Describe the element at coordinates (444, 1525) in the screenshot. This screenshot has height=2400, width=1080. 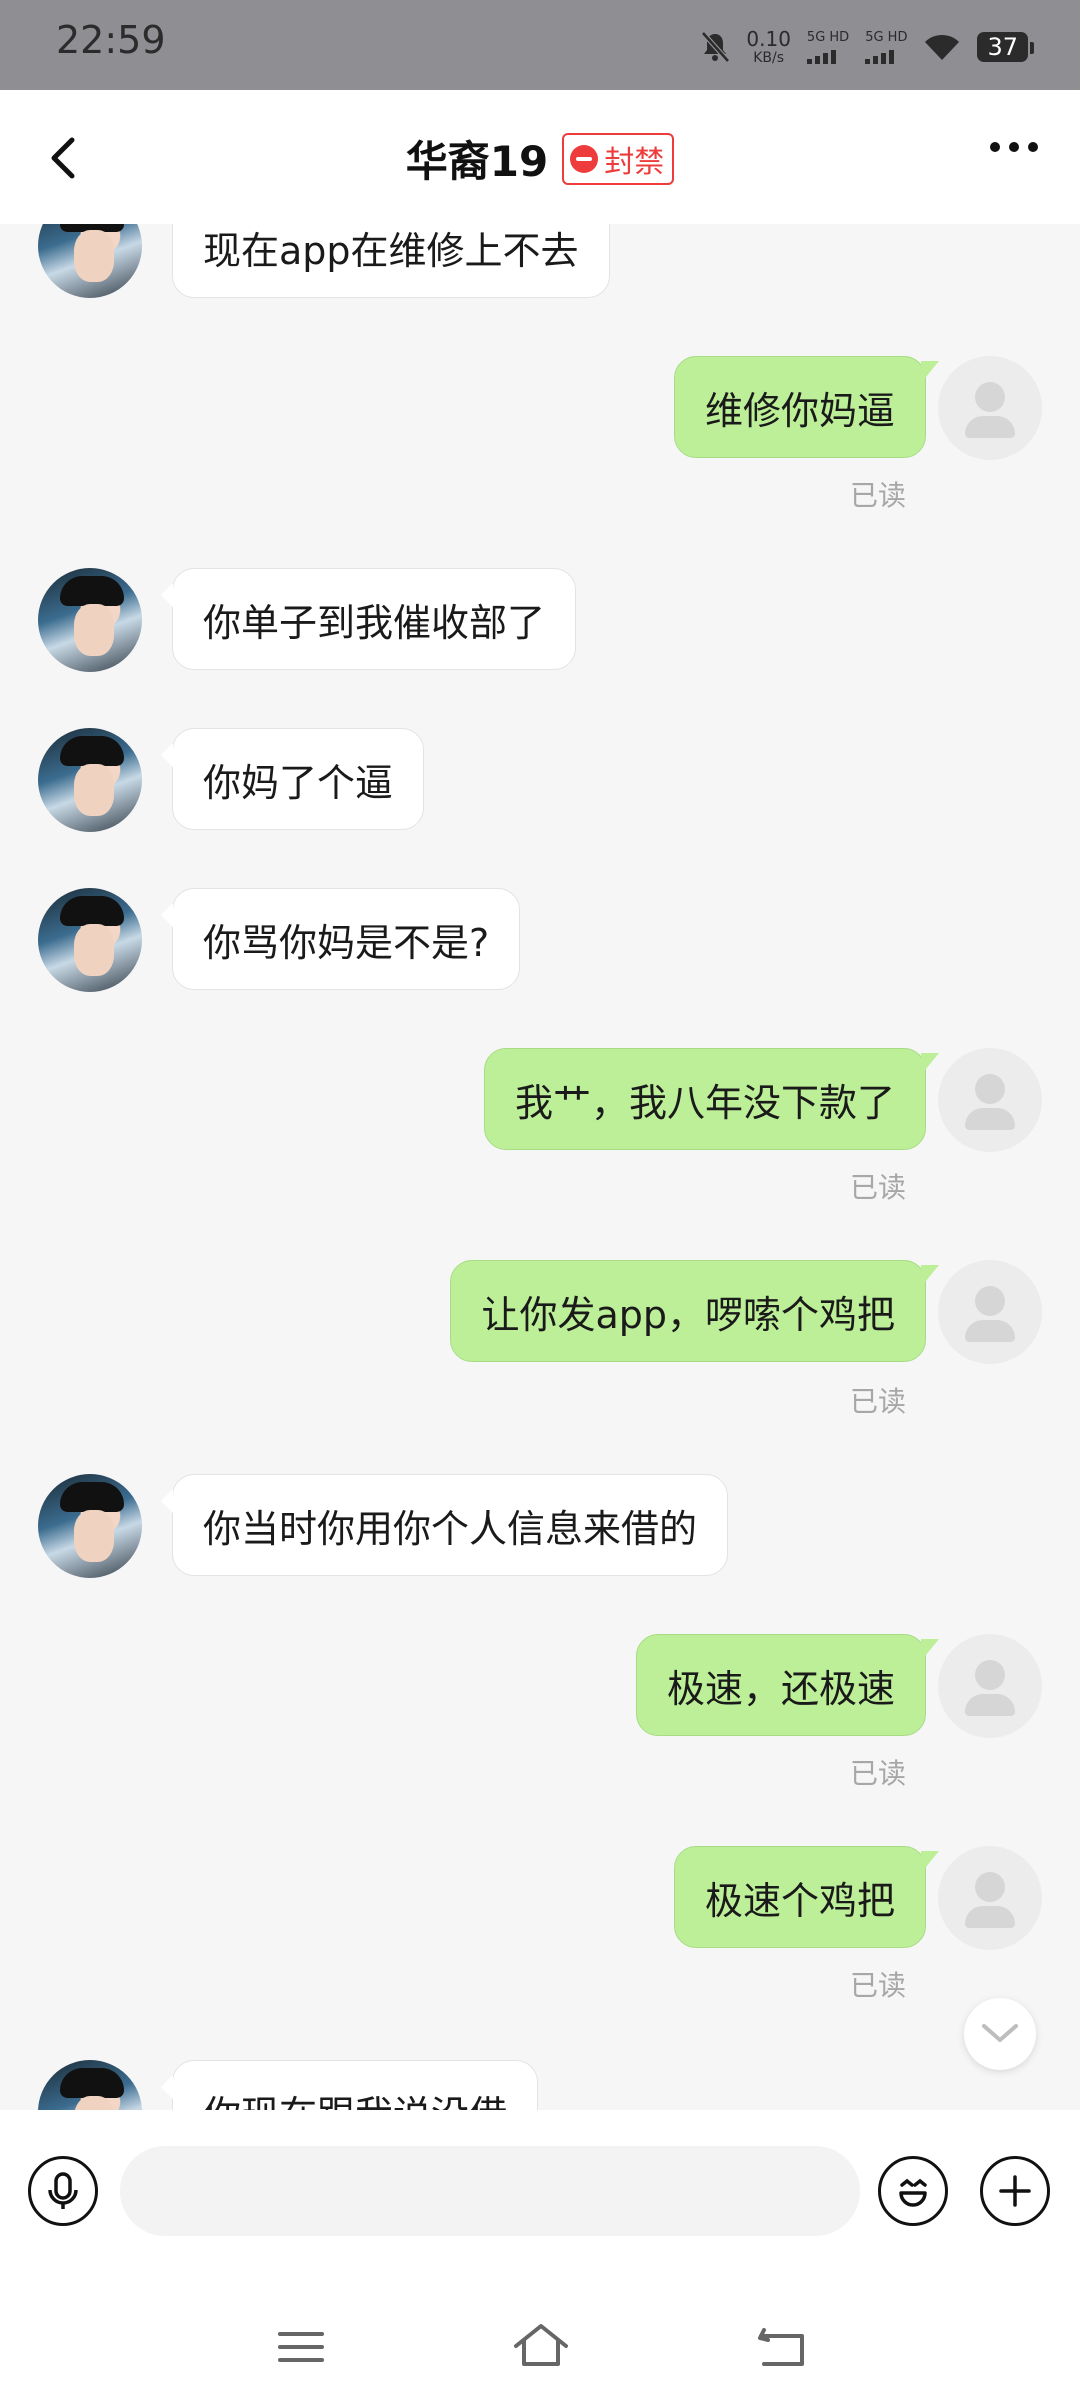
I see `incoming-message: 你当时你用你个人信息来借的` at that location.